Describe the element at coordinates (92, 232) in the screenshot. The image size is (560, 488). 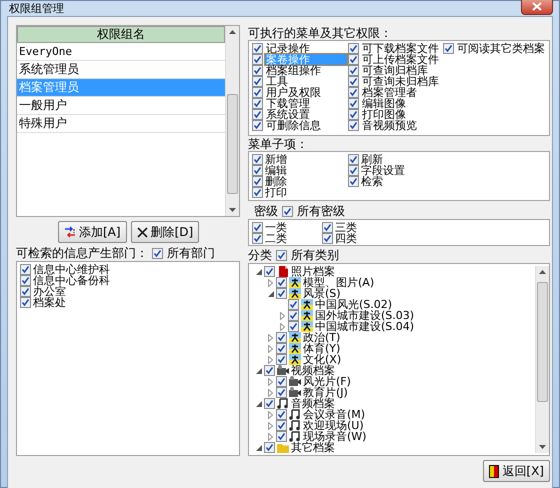
I see `add-button: 添加[A]` at that location.